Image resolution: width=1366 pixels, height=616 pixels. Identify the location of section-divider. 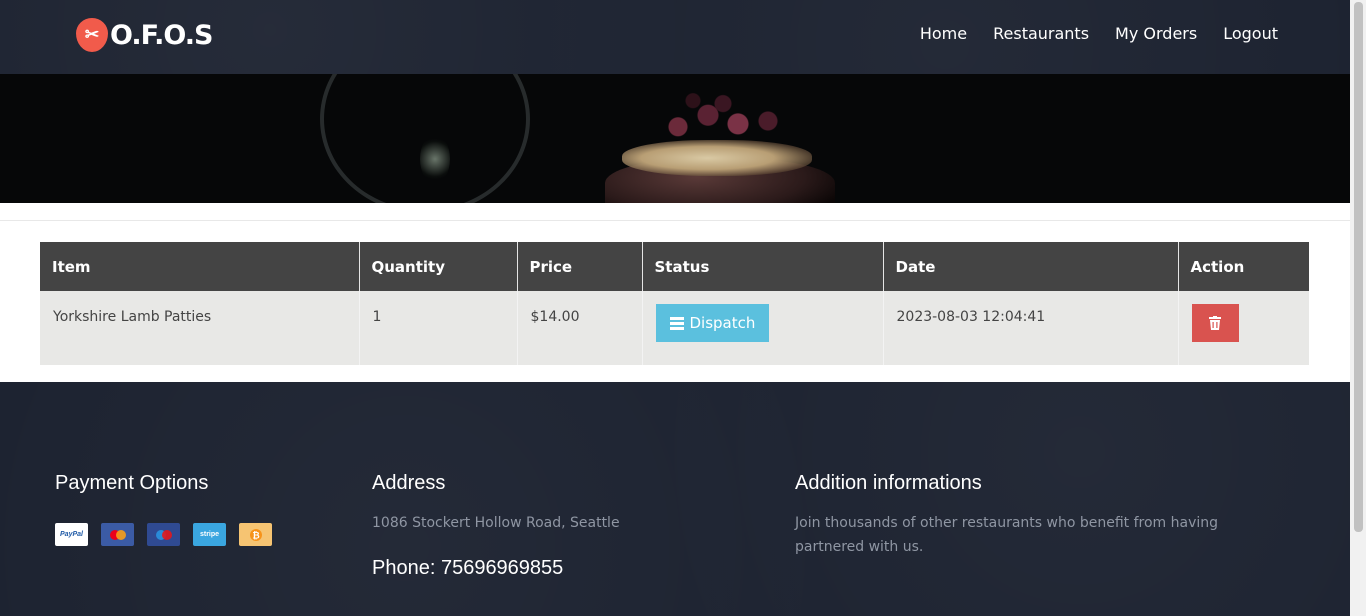
(675, 220).